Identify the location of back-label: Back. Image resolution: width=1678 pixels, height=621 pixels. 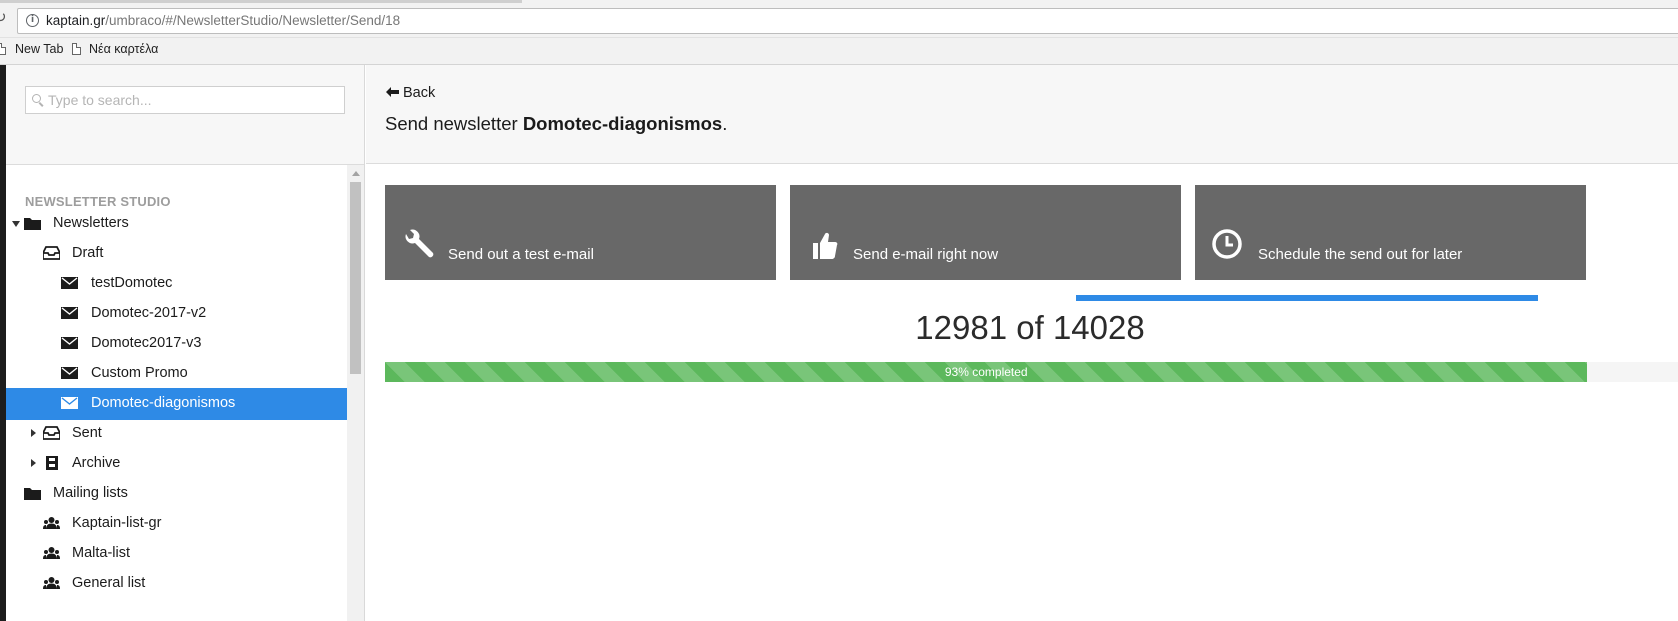
(419, 93).